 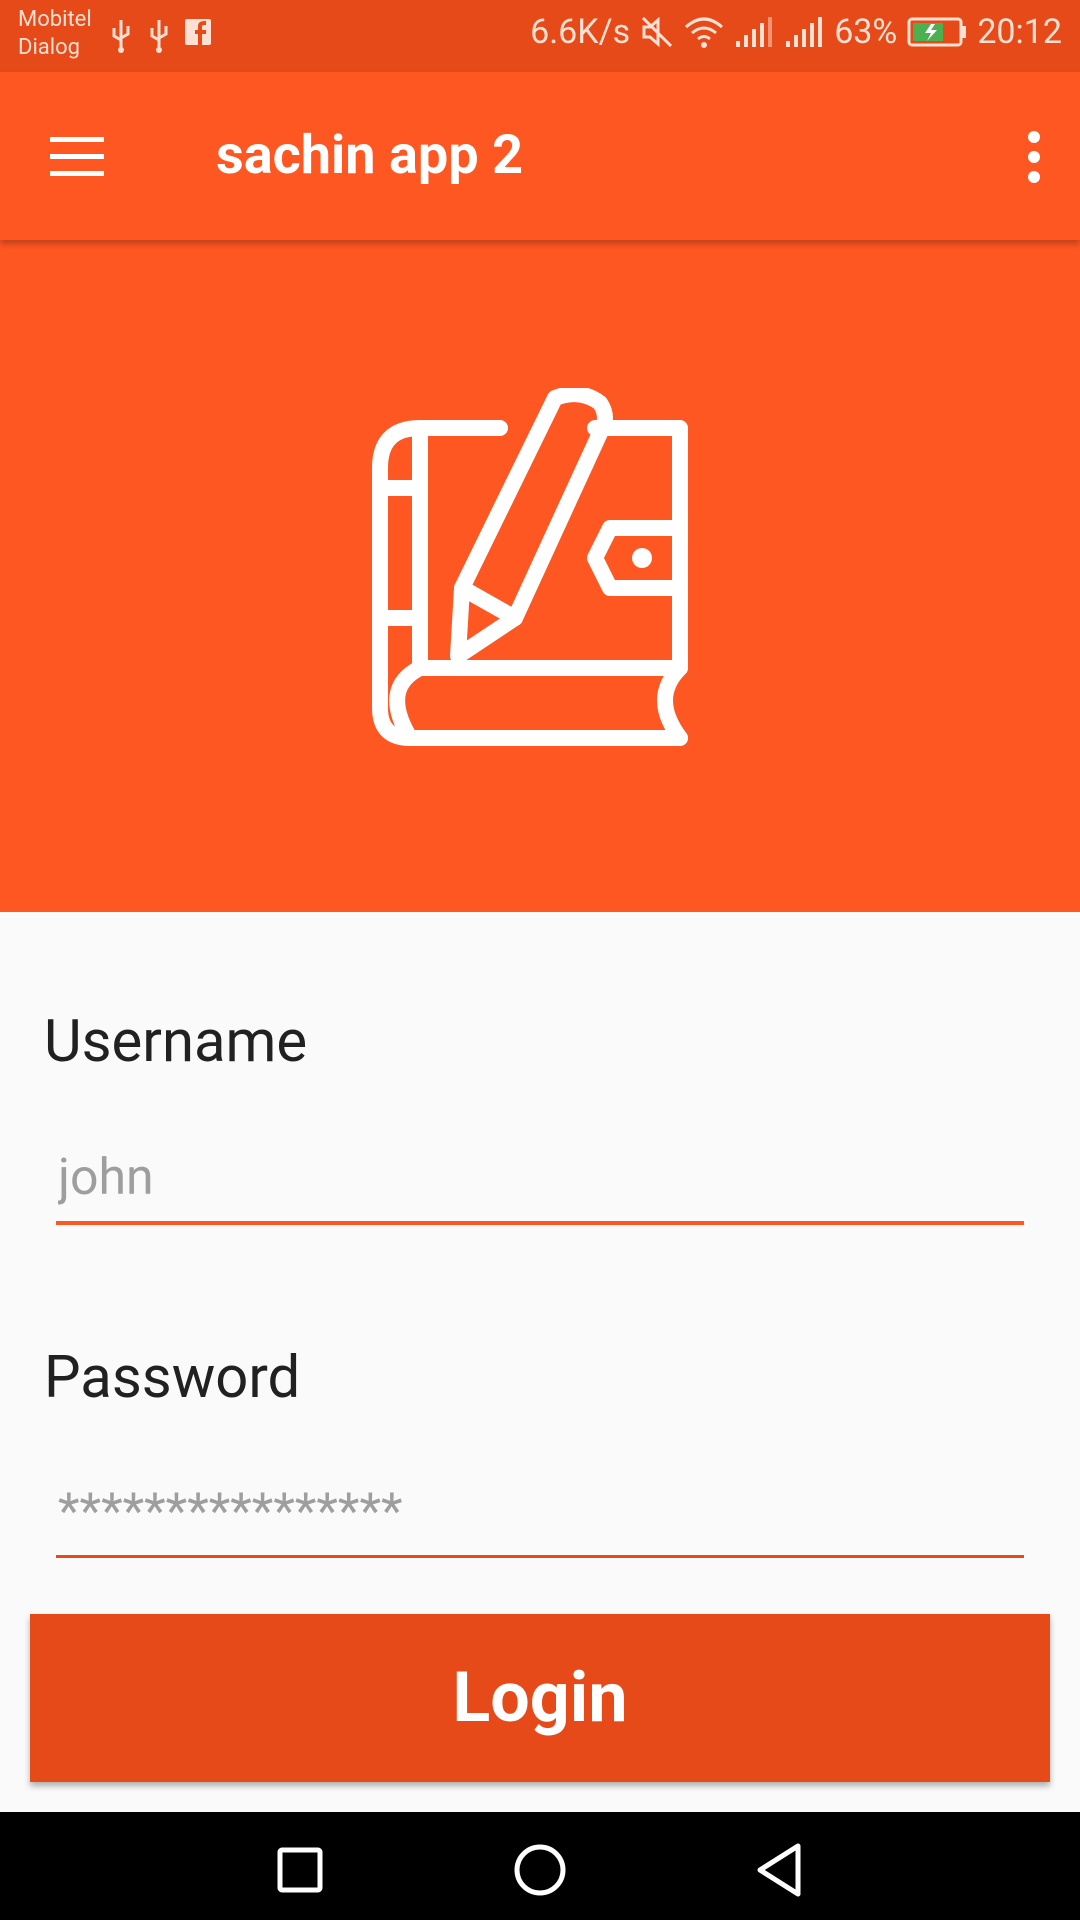 What do you see at coordinates (80, 157) in the screenshot?
I see `hamburger-menu-icon` at bounding box center [80, 157].